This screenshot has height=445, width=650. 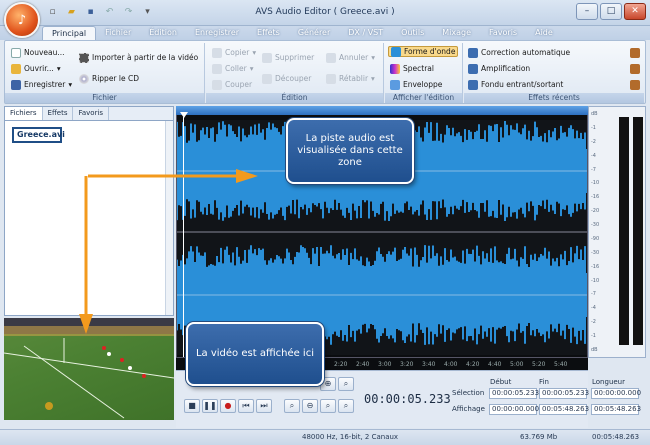 What do you see at coordinates (382, 110) in the screenshot?
I see `overview-scrollbar` at bounding box center [382, 110].